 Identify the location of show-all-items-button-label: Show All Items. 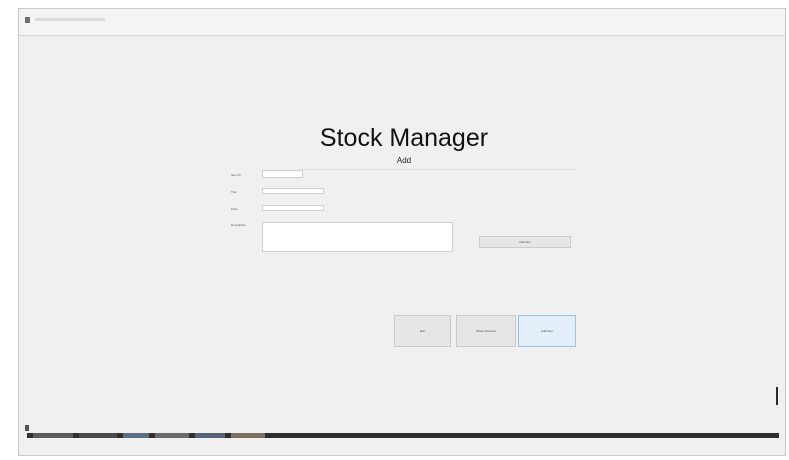
(486, 331).